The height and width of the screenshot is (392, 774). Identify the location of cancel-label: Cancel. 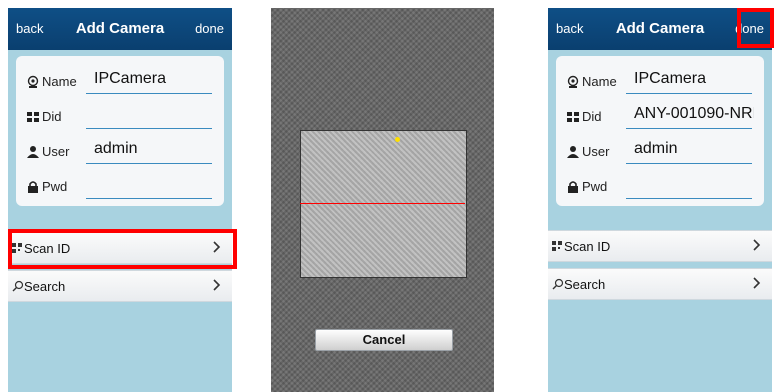
(384, 339).